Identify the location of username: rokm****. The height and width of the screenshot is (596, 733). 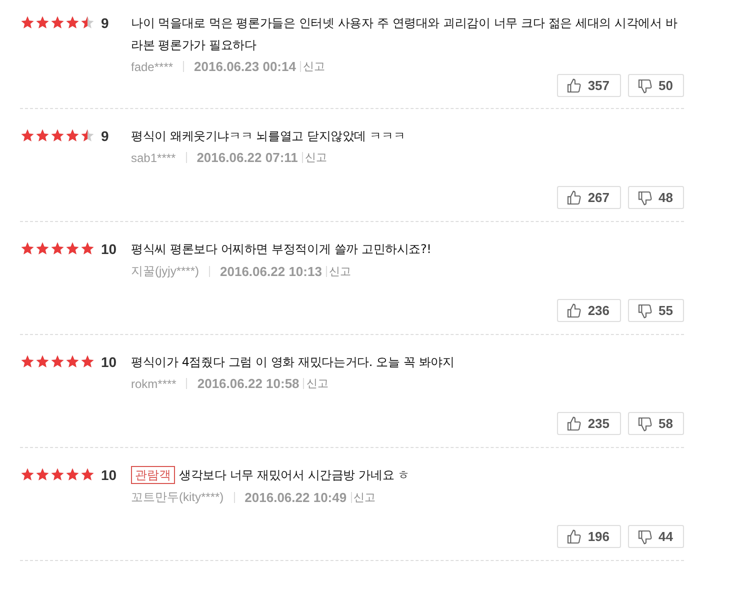
(153, 383).